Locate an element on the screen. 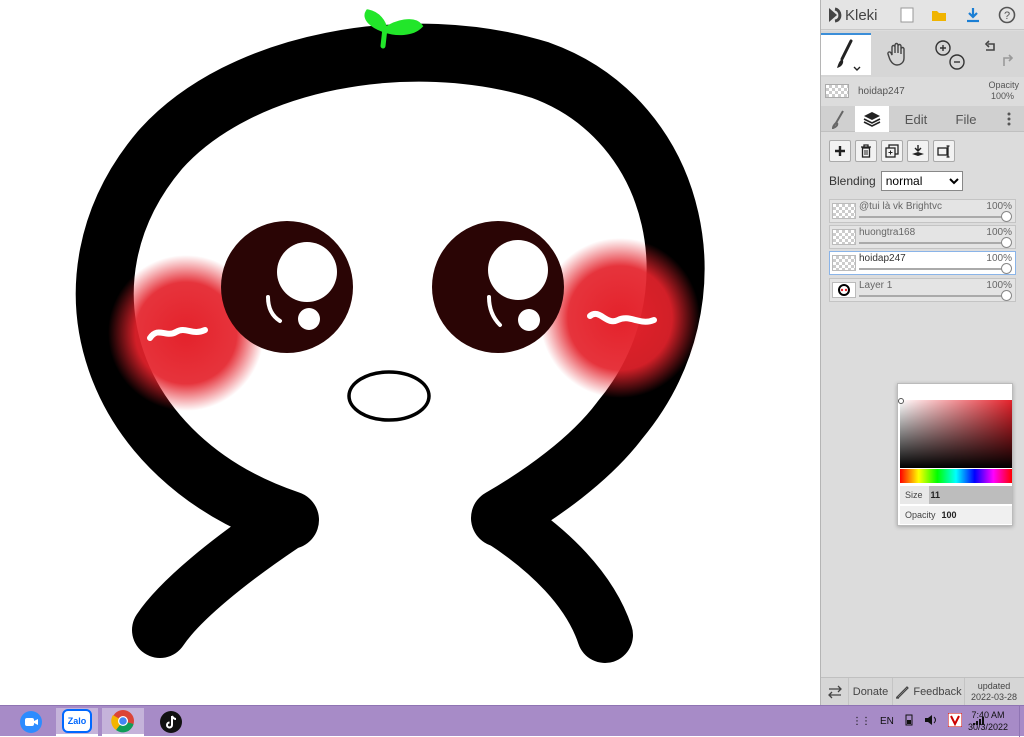 The image size is (1024, 737). right-eye is located at coordinates (498, 287).